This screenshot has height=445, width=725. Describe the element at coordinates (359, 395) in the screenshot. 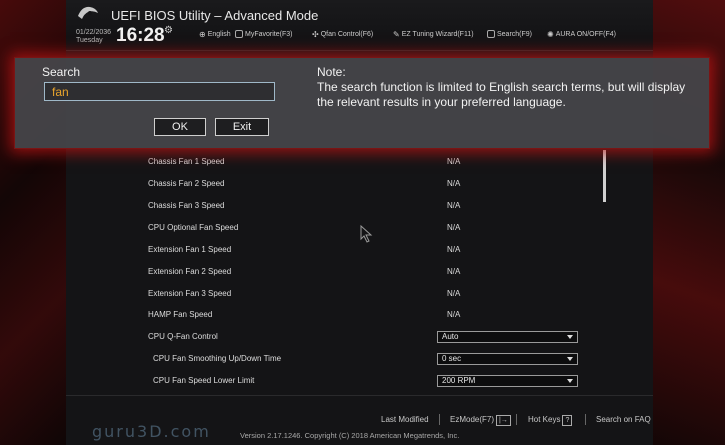

I see `footer-divider` at that location.